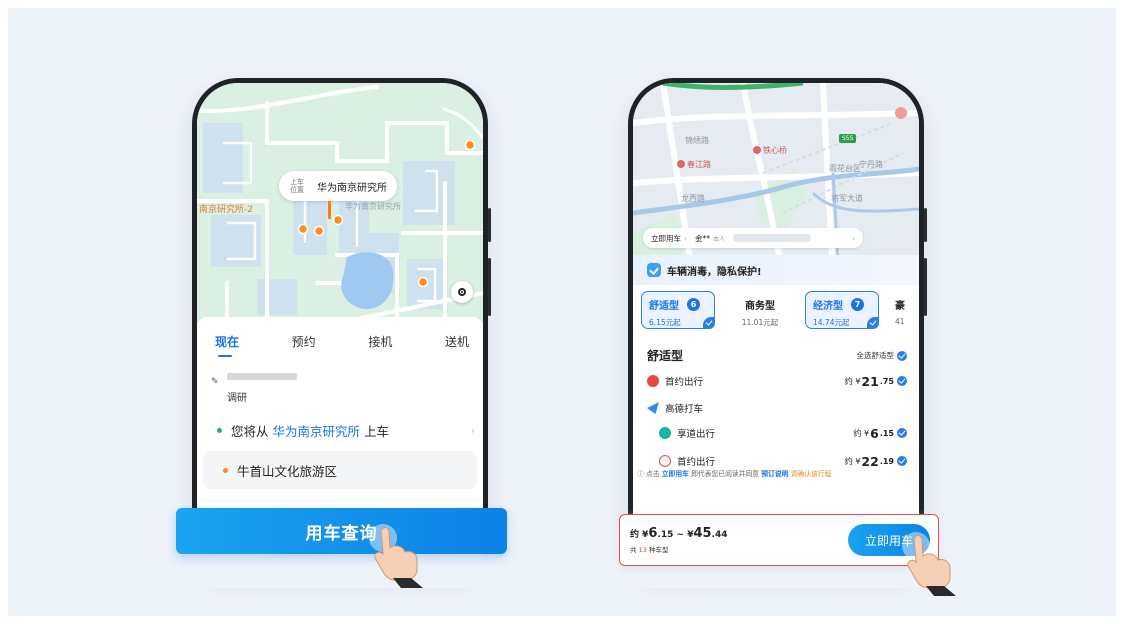 The image size is (1125, 624). What do you see at coordinates (845, 168) in the screenshot?
I see `map-label-district: 雨花台区` at bounding box center [845, 168].